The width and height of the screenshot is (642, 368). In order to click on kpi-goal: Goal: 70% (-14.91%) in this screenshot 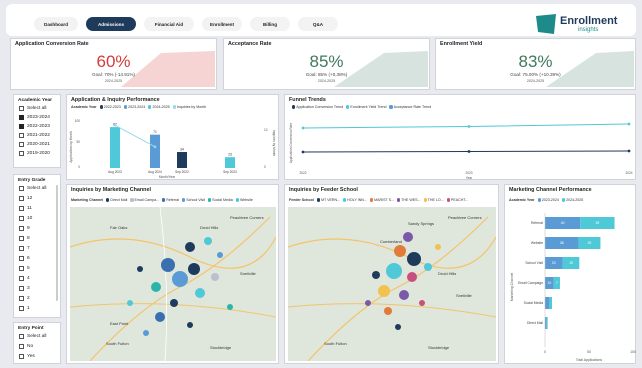, I will do `click(113, 74)`.